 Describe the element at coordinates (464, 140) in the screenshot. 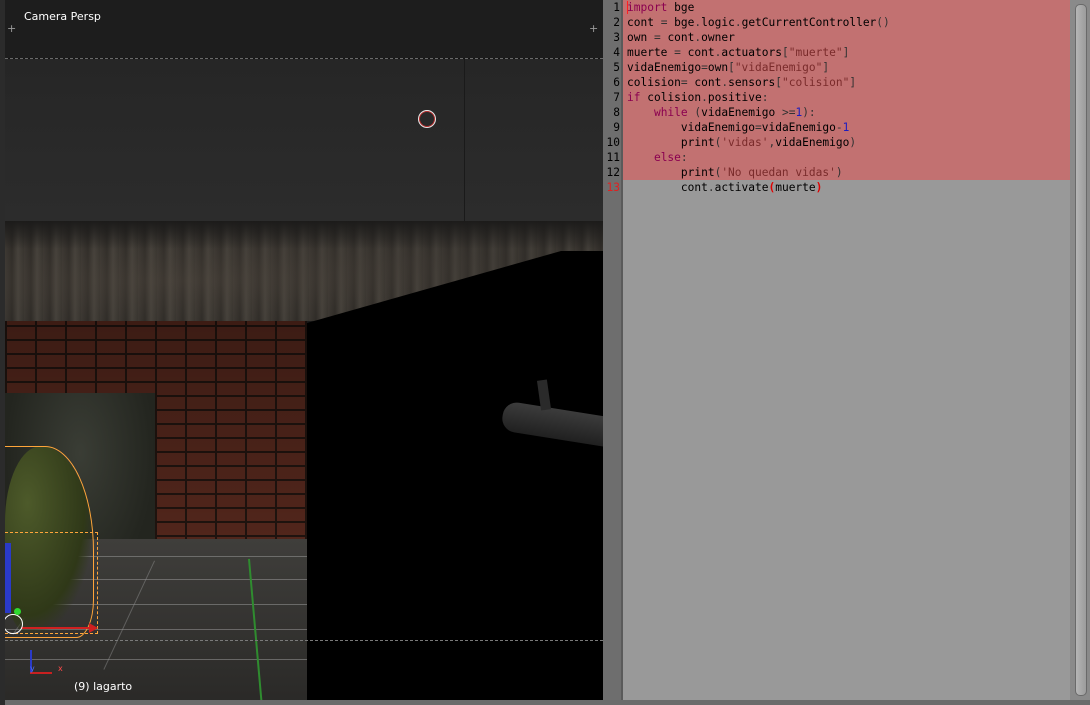

I see `viewport-band-divider` at that location.